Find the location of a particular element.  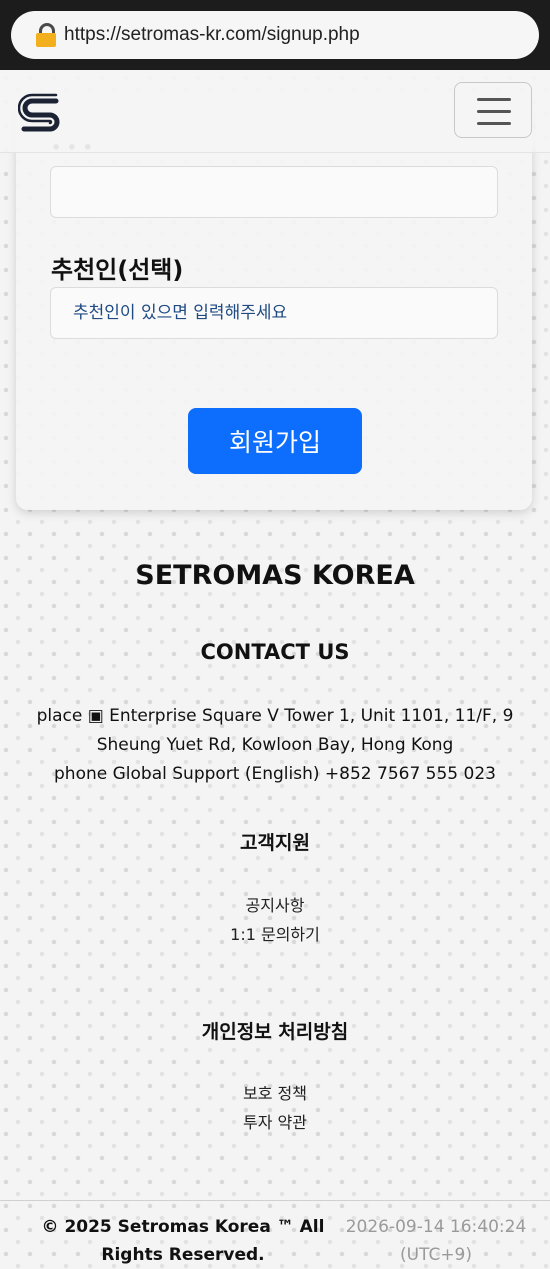

support-heading: 고객지원 is located at coordinates (275, 843).